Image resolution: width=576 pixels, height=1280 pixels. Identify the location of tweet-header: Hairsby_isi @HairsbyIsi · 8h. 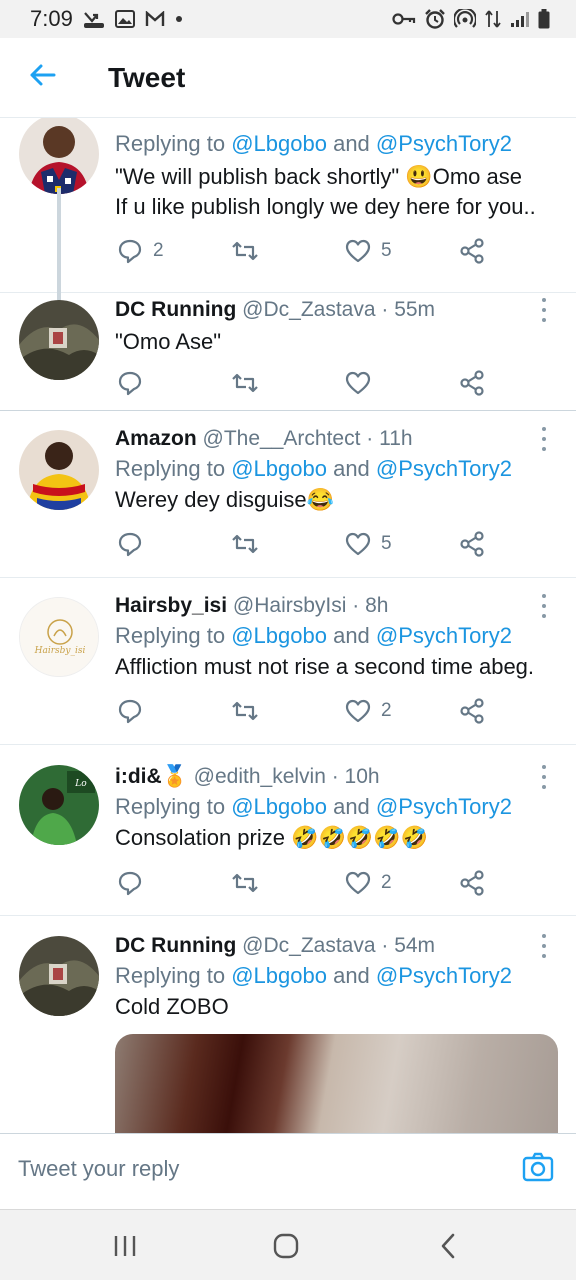
(335, 606).